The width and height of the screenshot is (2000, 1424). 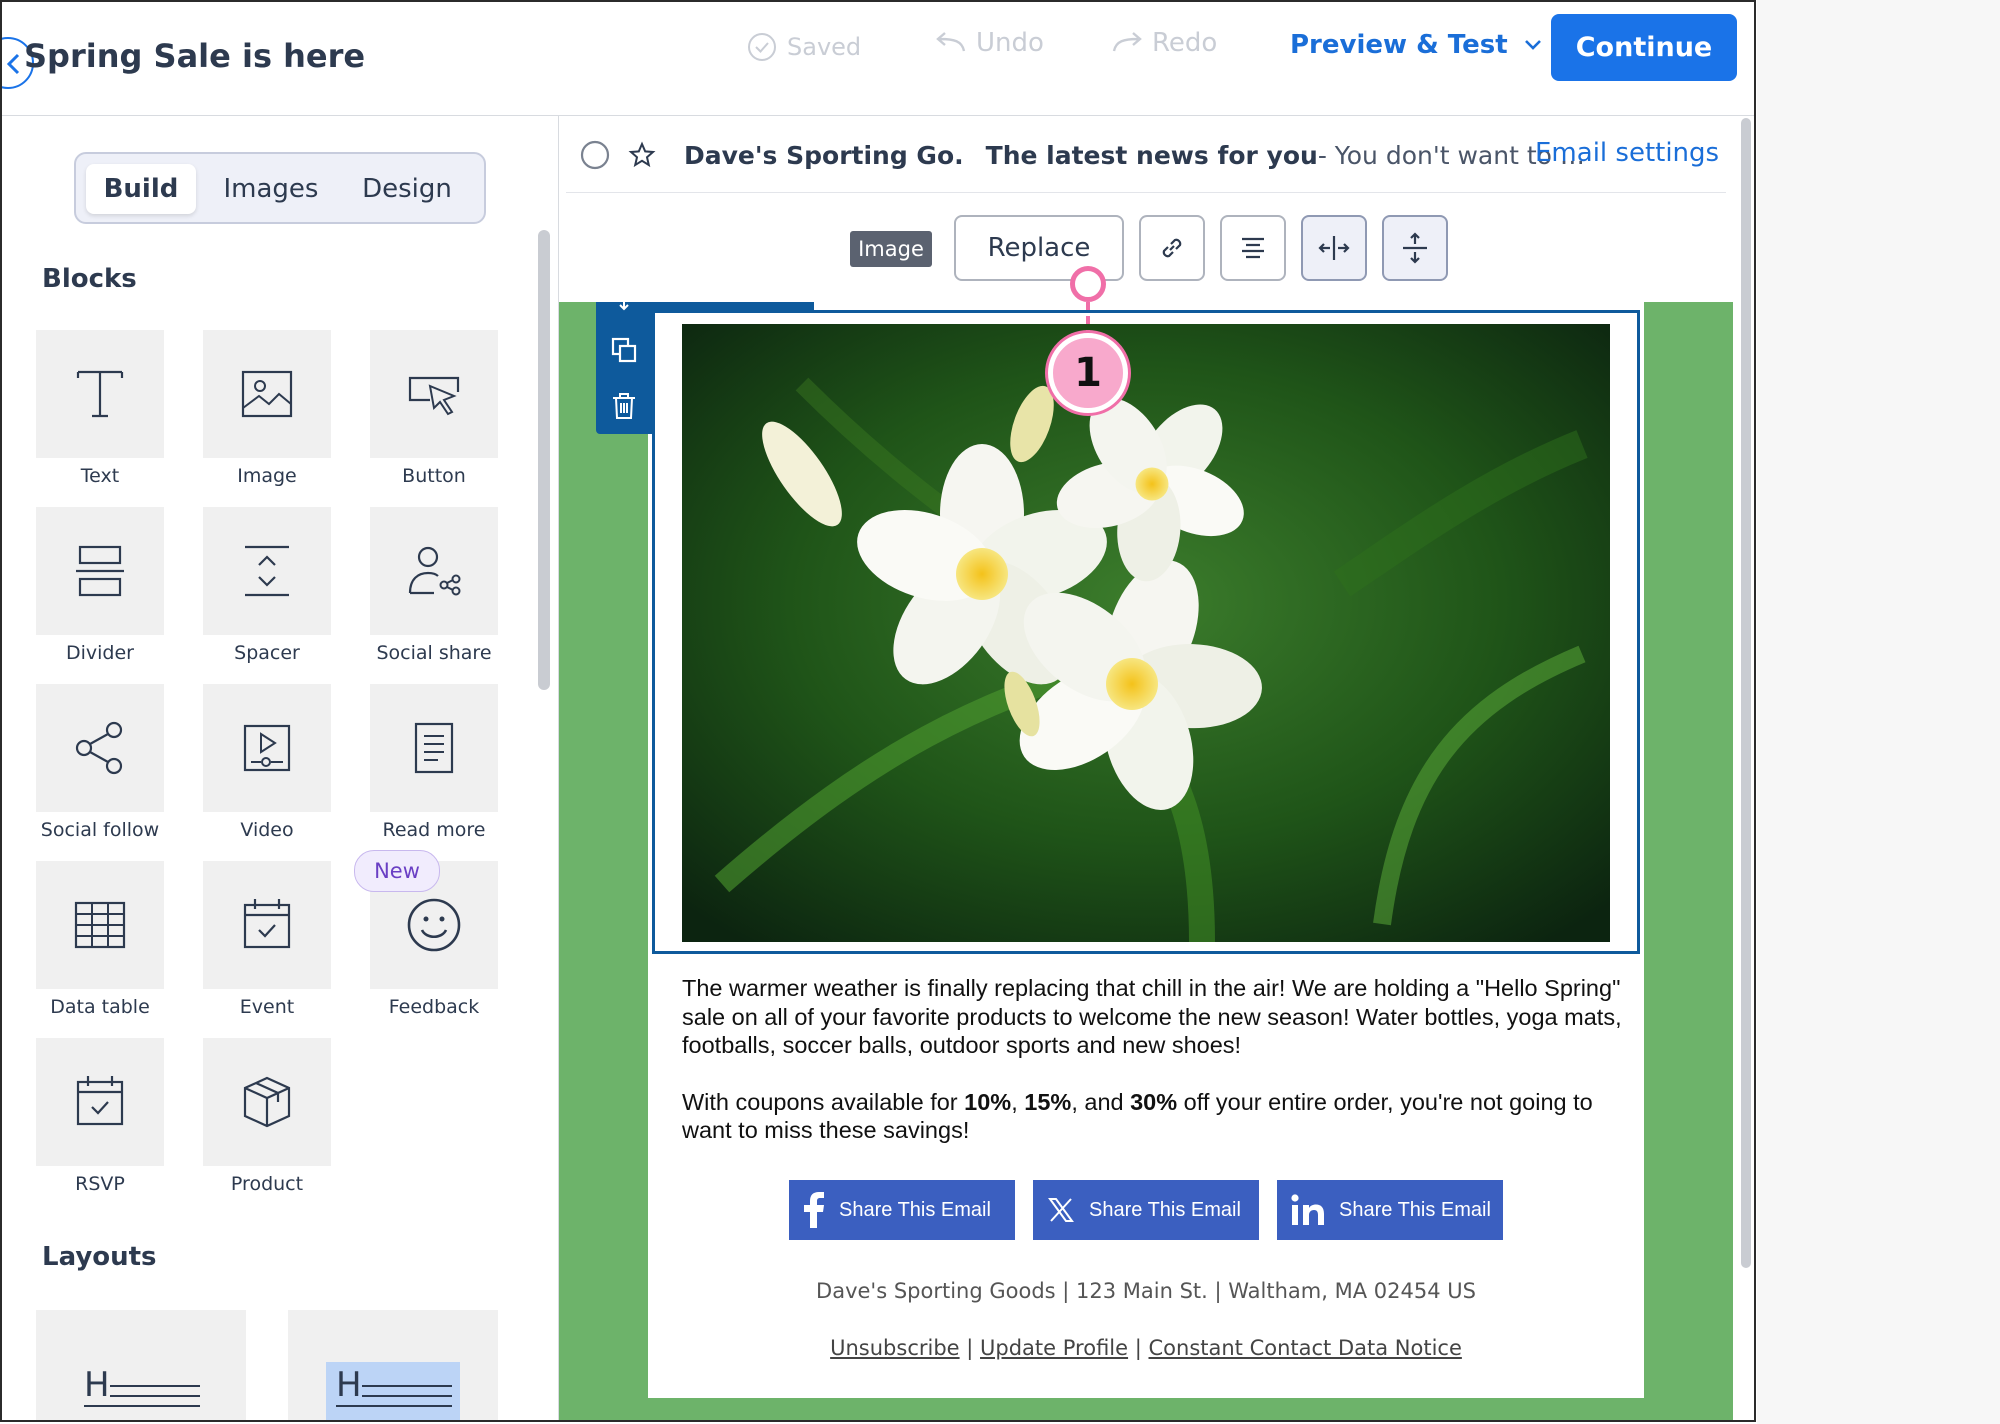 What do you see at coordinates (100, 1007) in the screenshot?
I see `block-label-data-table: Data table` at bounding box center [100, 1007].